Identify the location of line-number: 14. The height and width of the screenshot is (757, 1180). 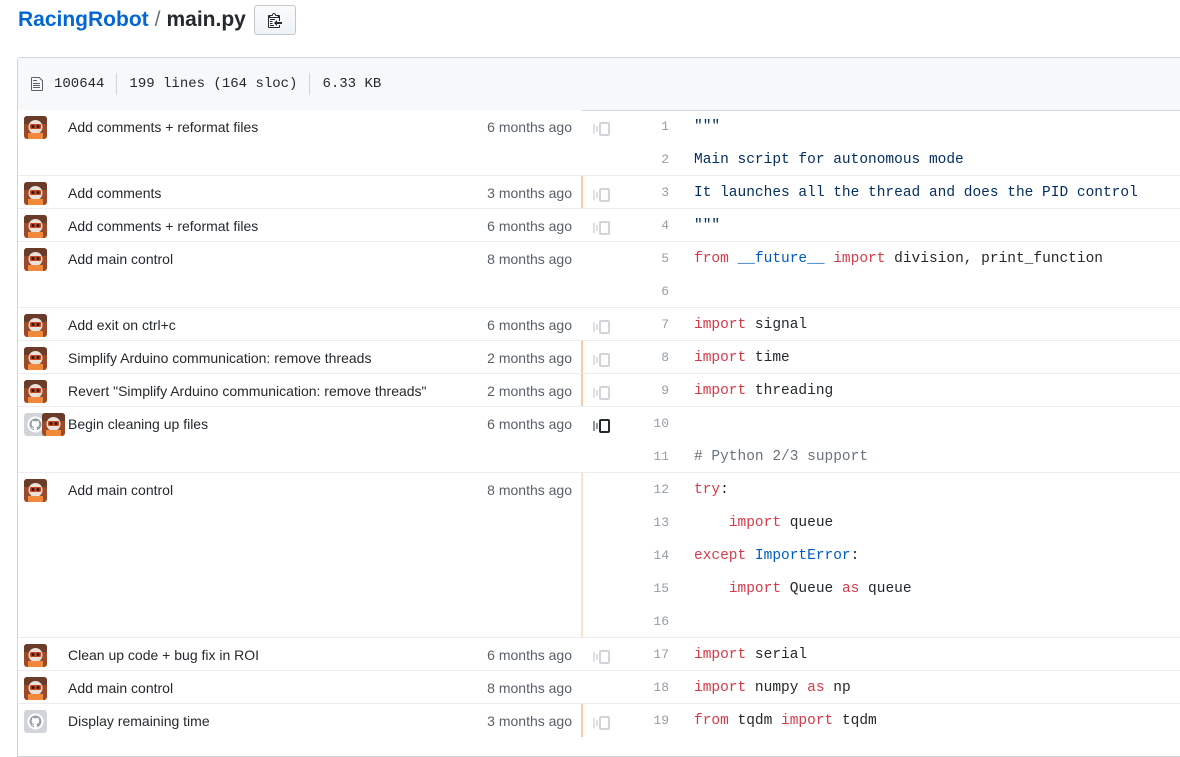
(645, 555).